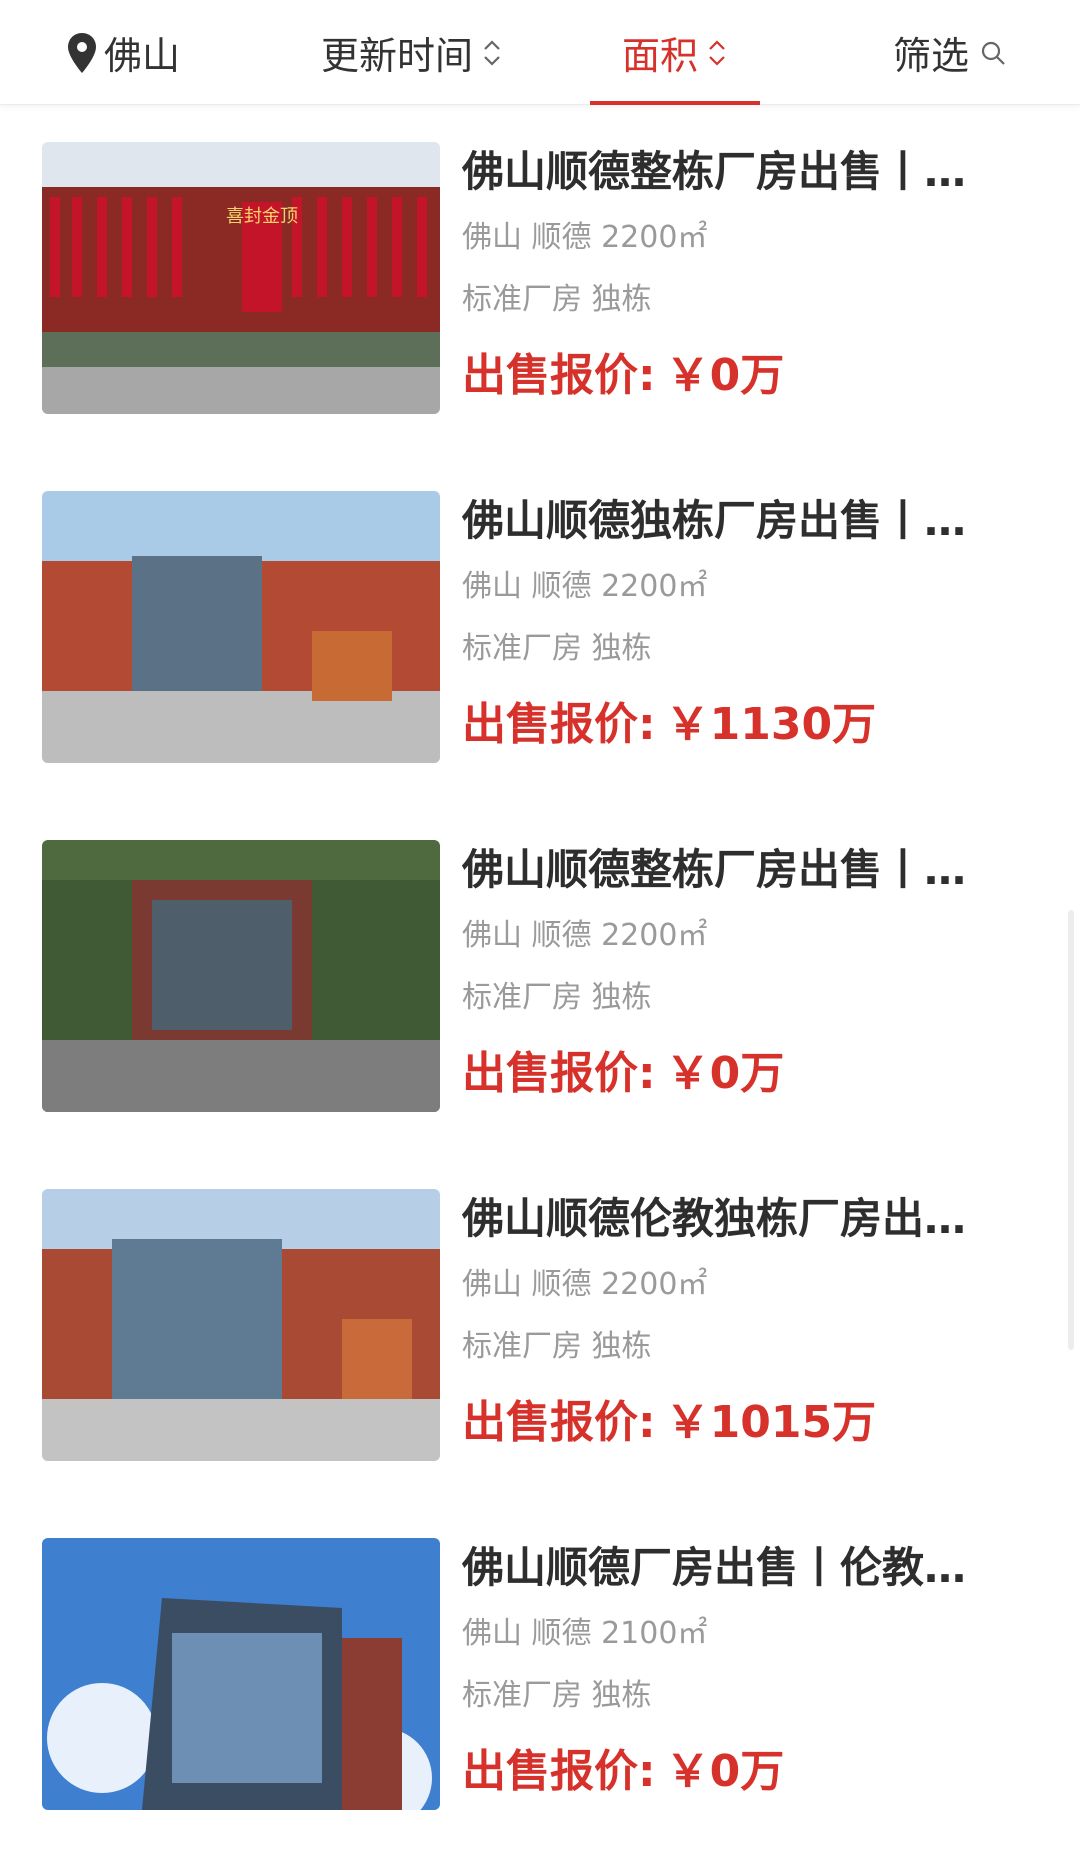  I want to click on search-icon, so click(988, 53).